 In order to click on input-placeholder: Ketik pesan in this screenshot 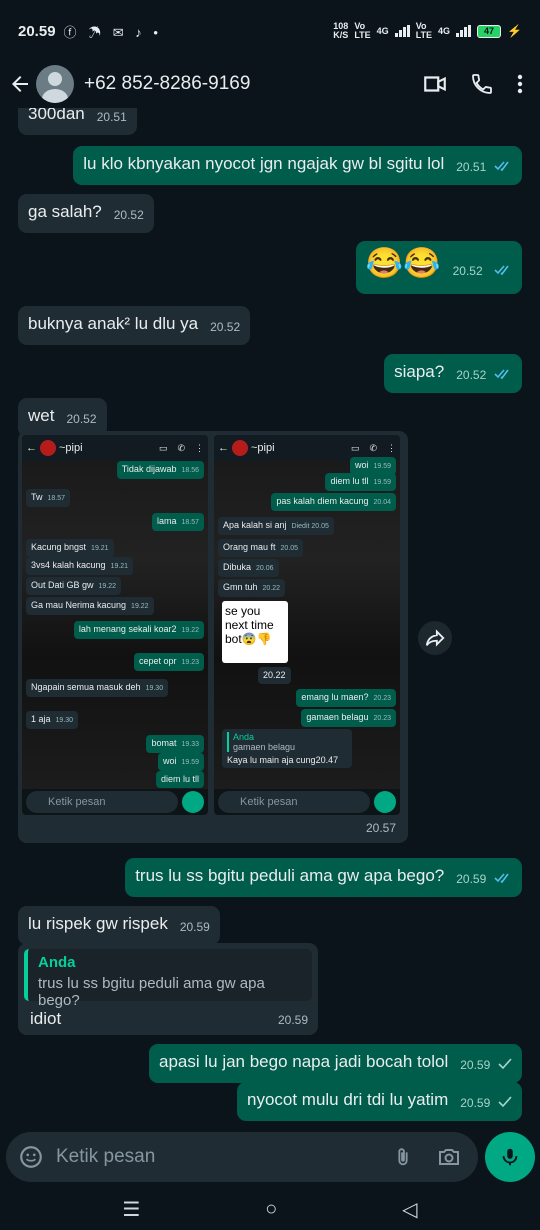, I will do `click(106, 1156)`.